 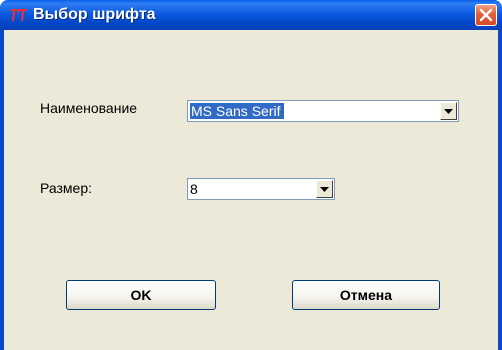 I want to click on close-icon, so click(x=486, y=15).